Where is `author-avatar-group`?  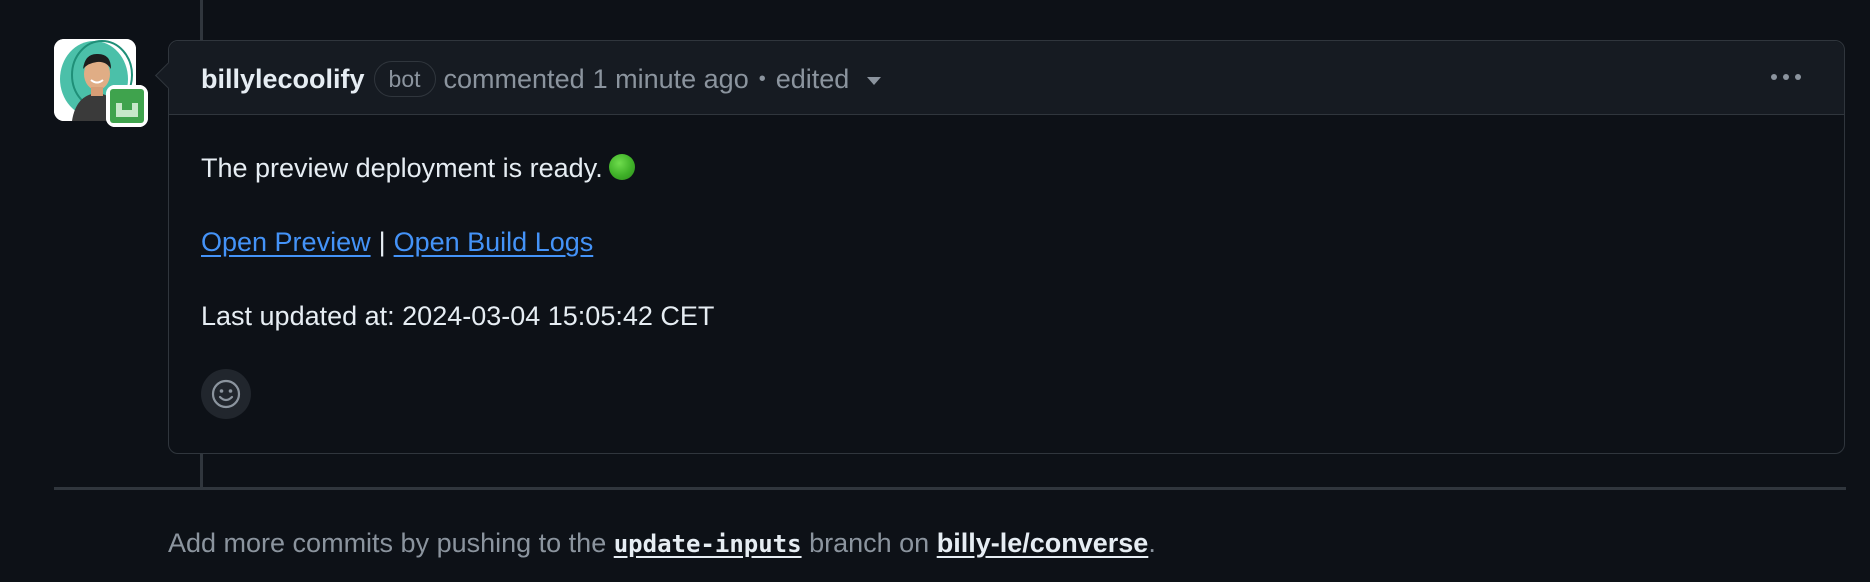 author-avatar-group is located at coordinates (101, 84).